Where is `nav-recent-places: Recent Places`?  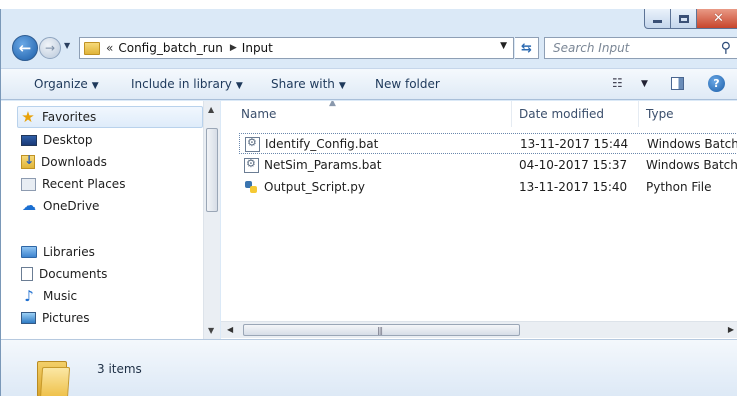
nav-recent-places: Recent Places is located at coordinates (120, 184).